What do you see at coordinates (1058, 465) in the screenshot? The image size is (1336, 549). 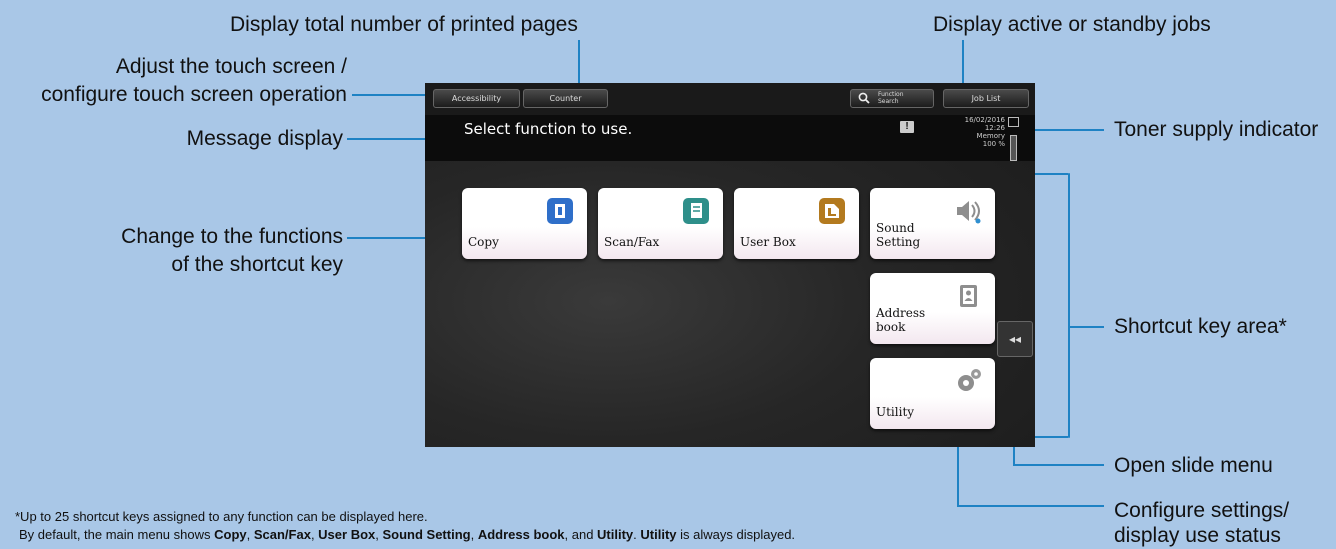 I see `leader-slide-h` at bounding box center [1058, 465].